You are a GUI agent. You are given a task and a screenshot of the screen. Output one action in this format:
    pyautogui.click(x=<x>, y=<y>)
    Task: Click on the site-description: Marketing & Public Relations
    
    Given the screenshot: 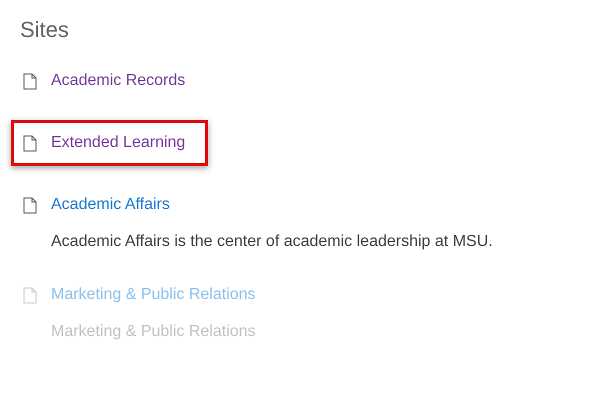 What is the action you would take?
    pyautogui.click(x=154, y=332)
    